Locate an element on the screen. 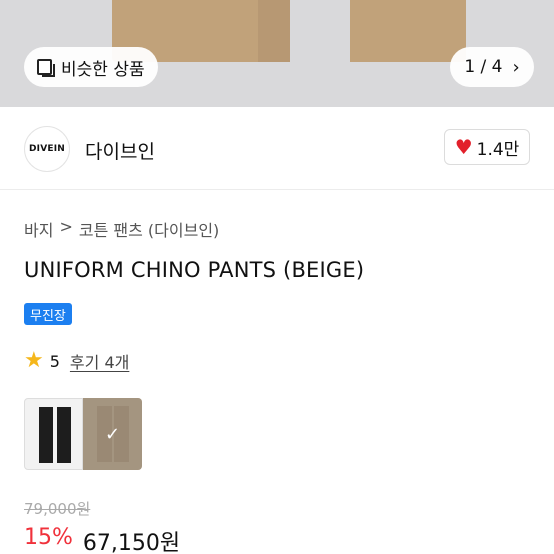 The width and height of the screenshot is (554, 554). review-count-link: 후기 4개 is located at coordinates (99, 361).